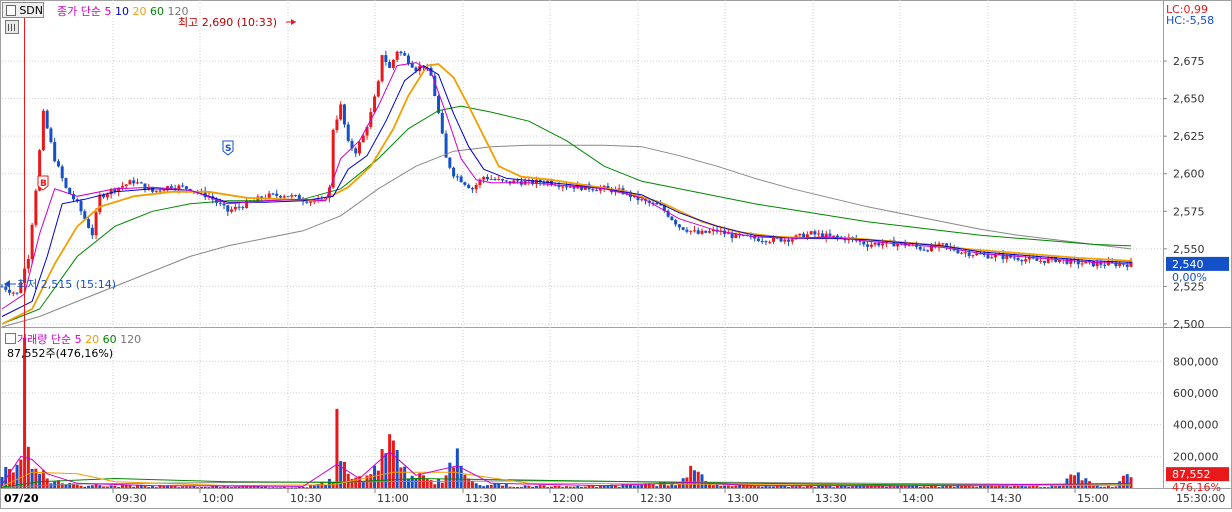  Describe the element at coordinates (1189, 277) in the screenshot. I see `current-change-label: 0,00%` at that location.